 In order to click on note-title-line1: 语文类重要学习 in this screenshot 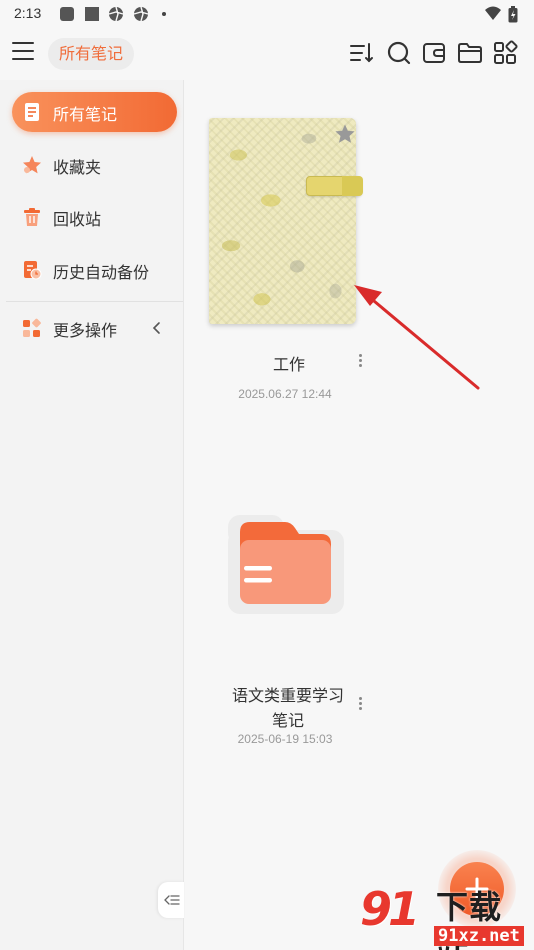, I will do `click(288, 694)`.